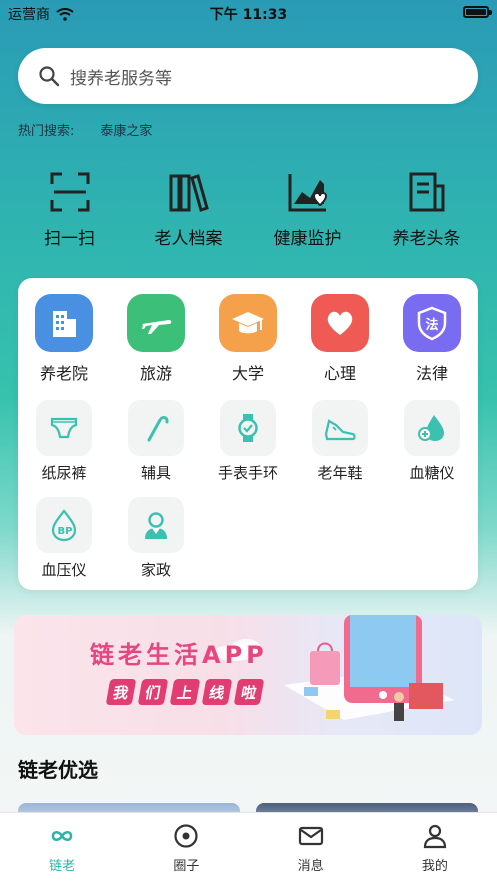  Describe the element at coordinates (155, 473) in the screenshot. I see `category-label: 辅具` at that location.